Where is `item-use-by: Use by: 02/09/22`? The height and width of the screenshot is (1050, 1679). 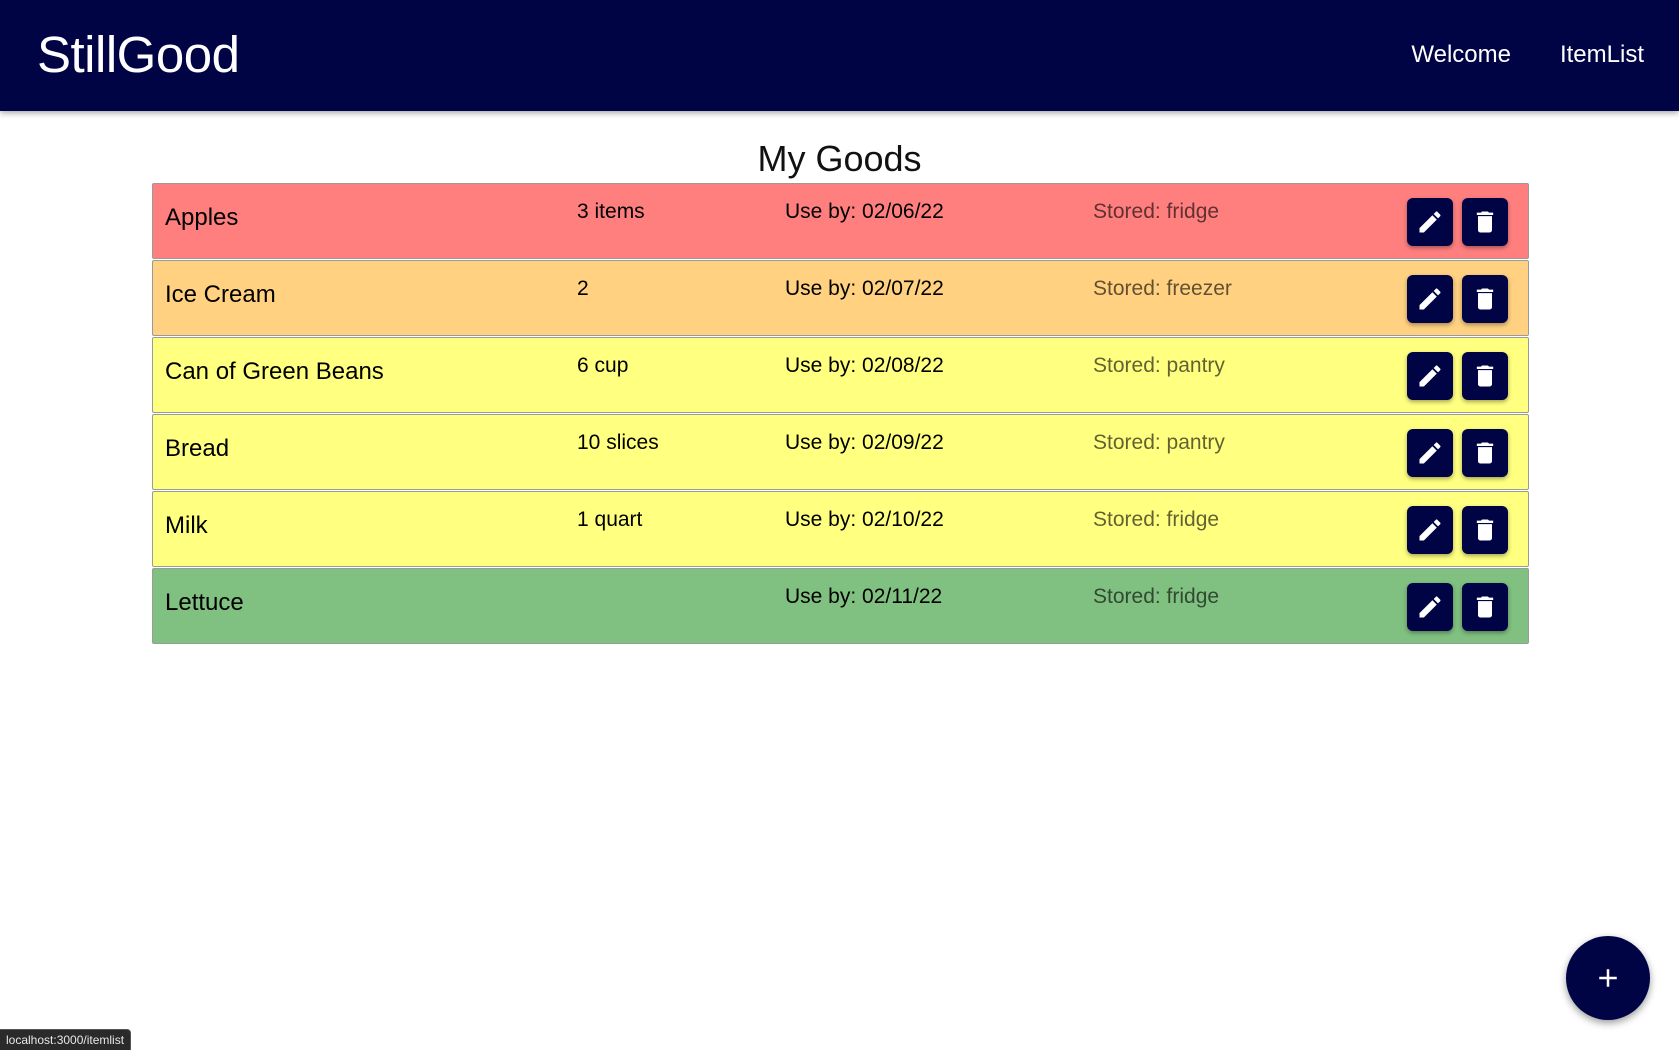 item-use-by: Use by: 02/09/22 is located at coordinates (864, 442).